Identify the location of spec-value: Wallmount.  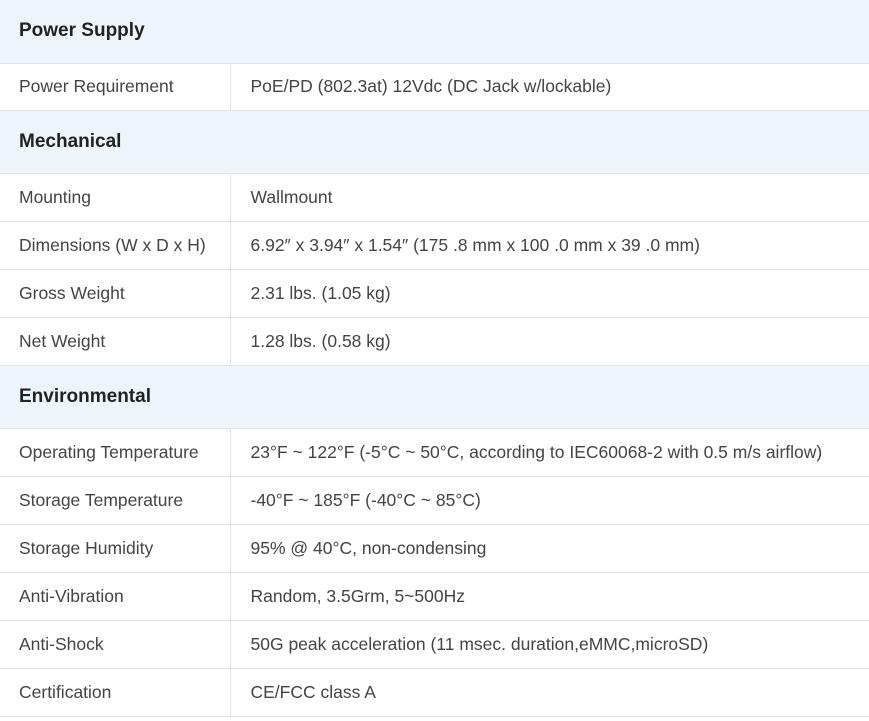
(549, 197).